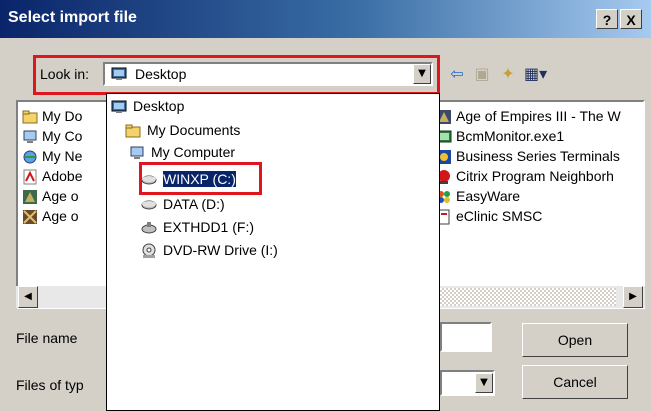 This screenshot has width=651, height=411. I want to click on list-item: Adobe, so click(68, 176).